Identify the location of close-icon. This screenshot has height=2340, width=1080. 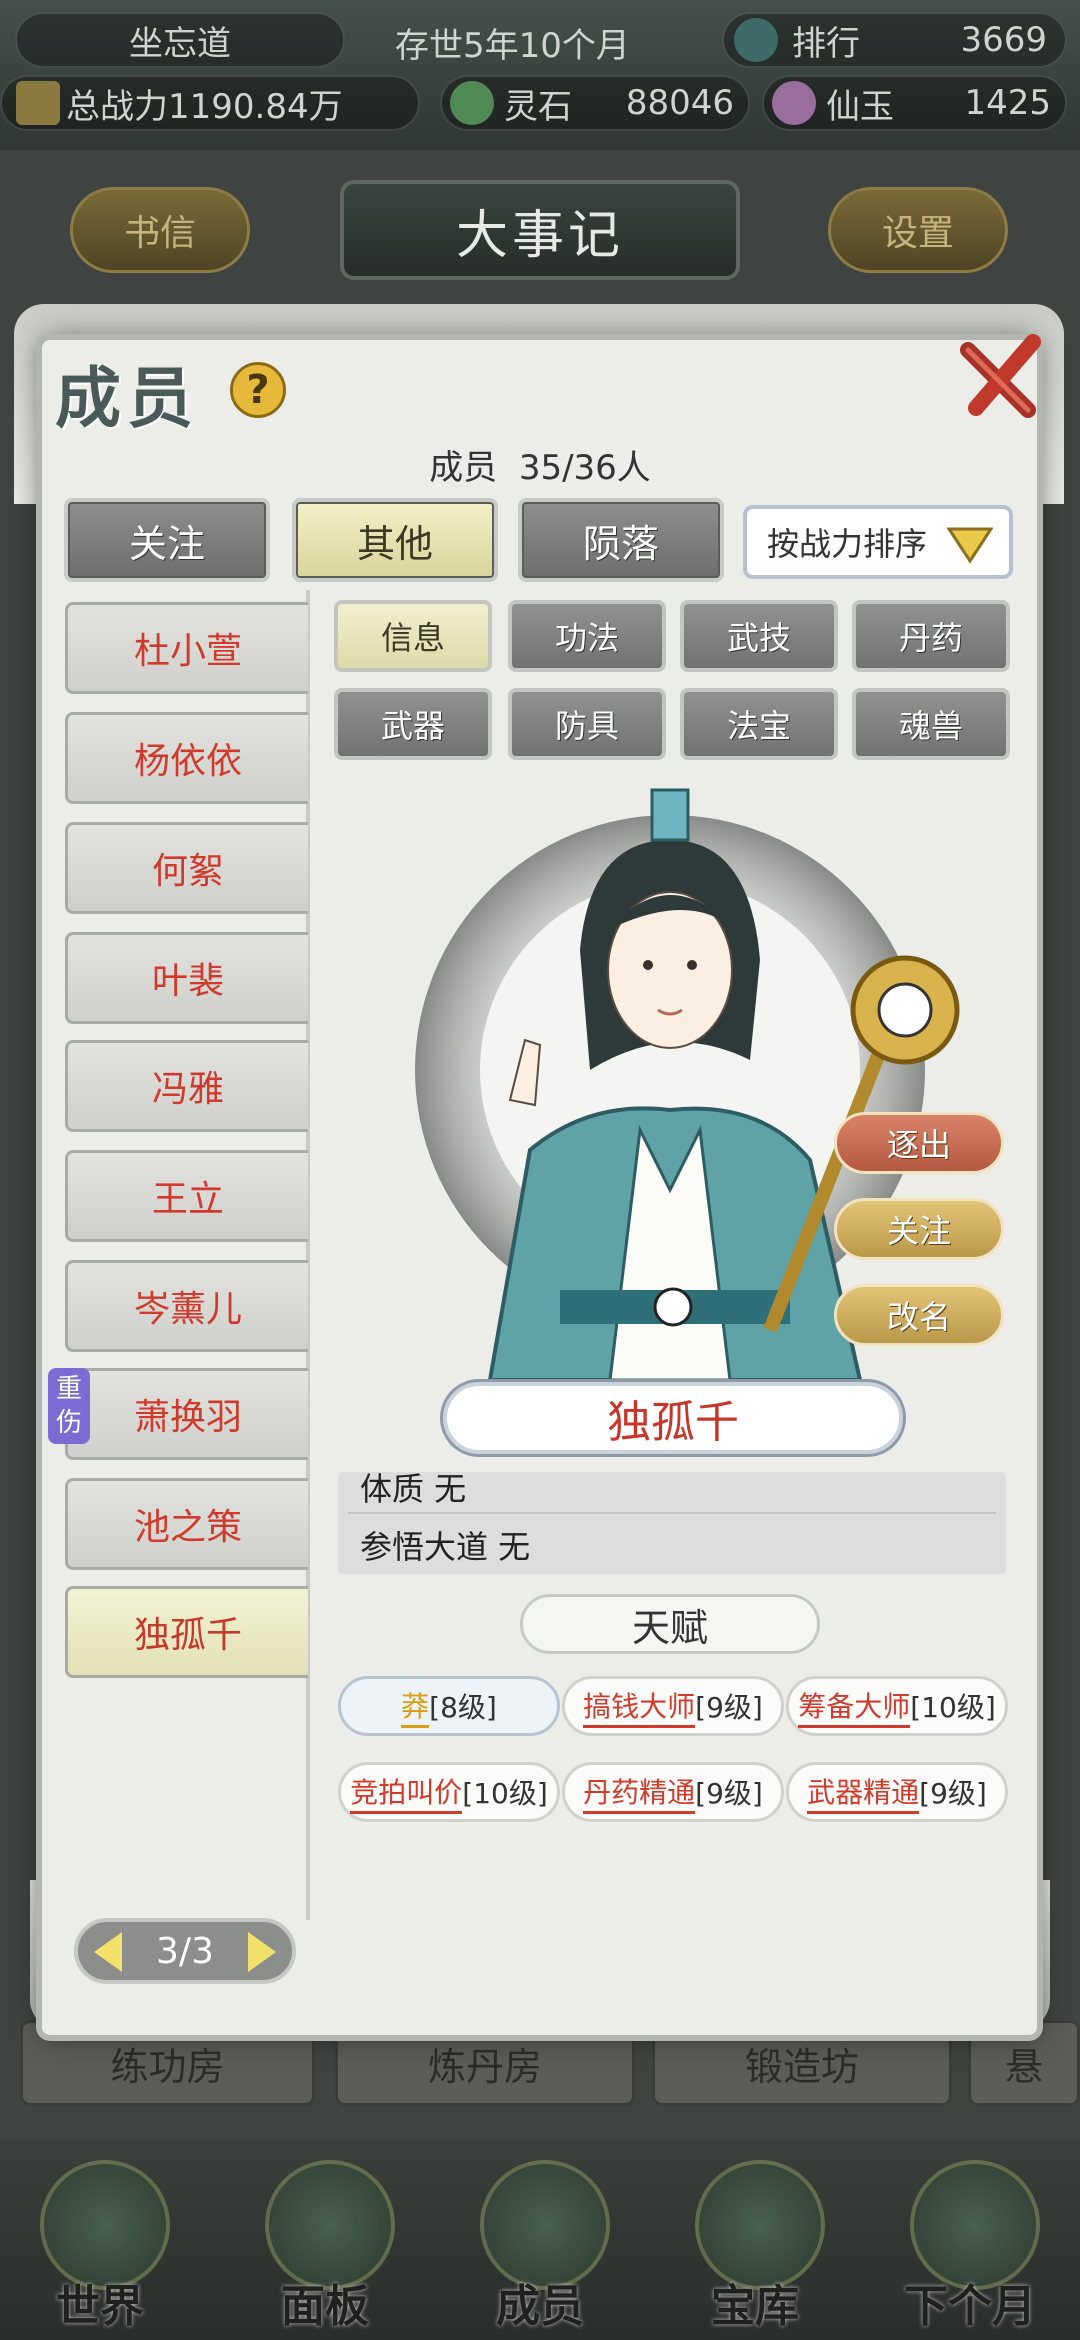
(1003, 375).